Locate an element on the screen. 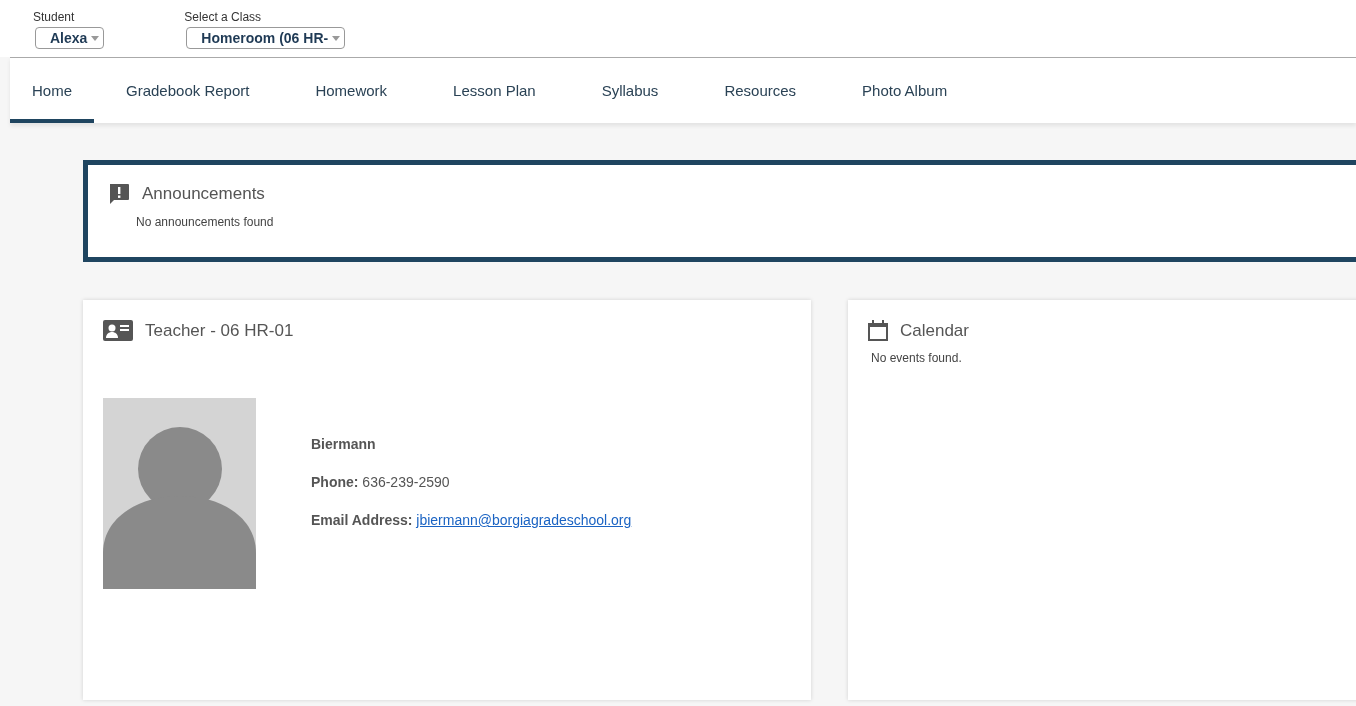  nav-tab: Syllabus is located at coordinates (630, 90).